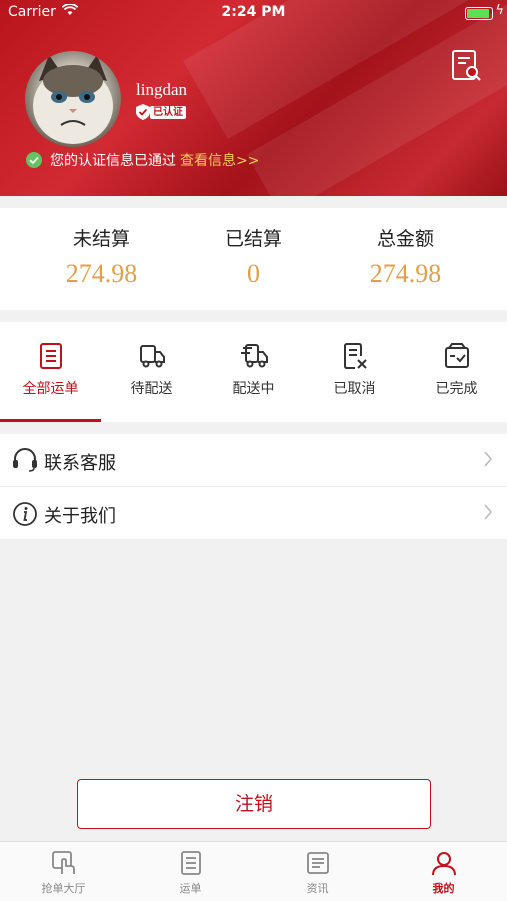  I want to click on tab-mine: 我的, so click(443, 873).